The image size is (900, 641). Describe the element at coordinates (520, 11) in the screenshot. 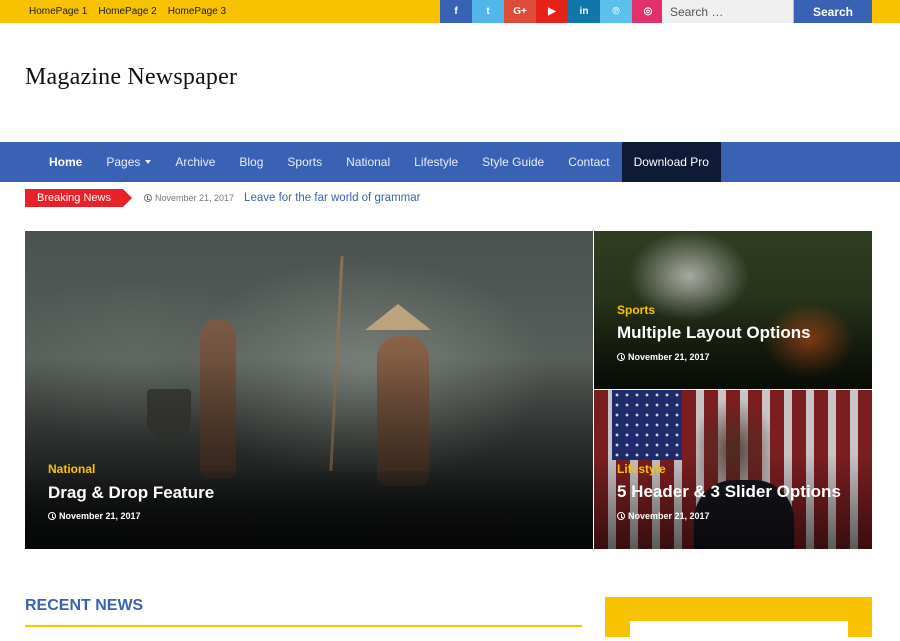

I see `google-plus-icon: G+` at that location.